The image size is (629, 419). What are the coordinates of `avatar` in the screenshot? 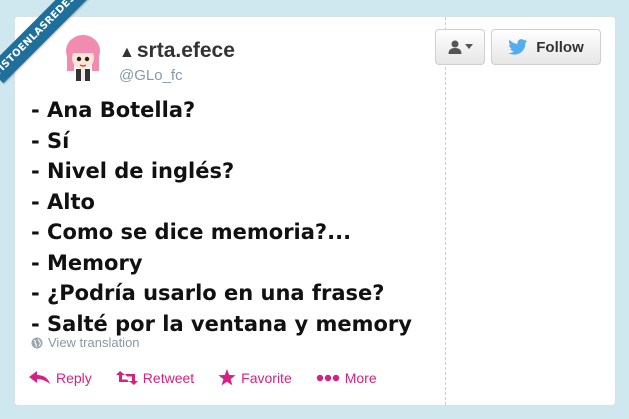 It's located at (85, 57).